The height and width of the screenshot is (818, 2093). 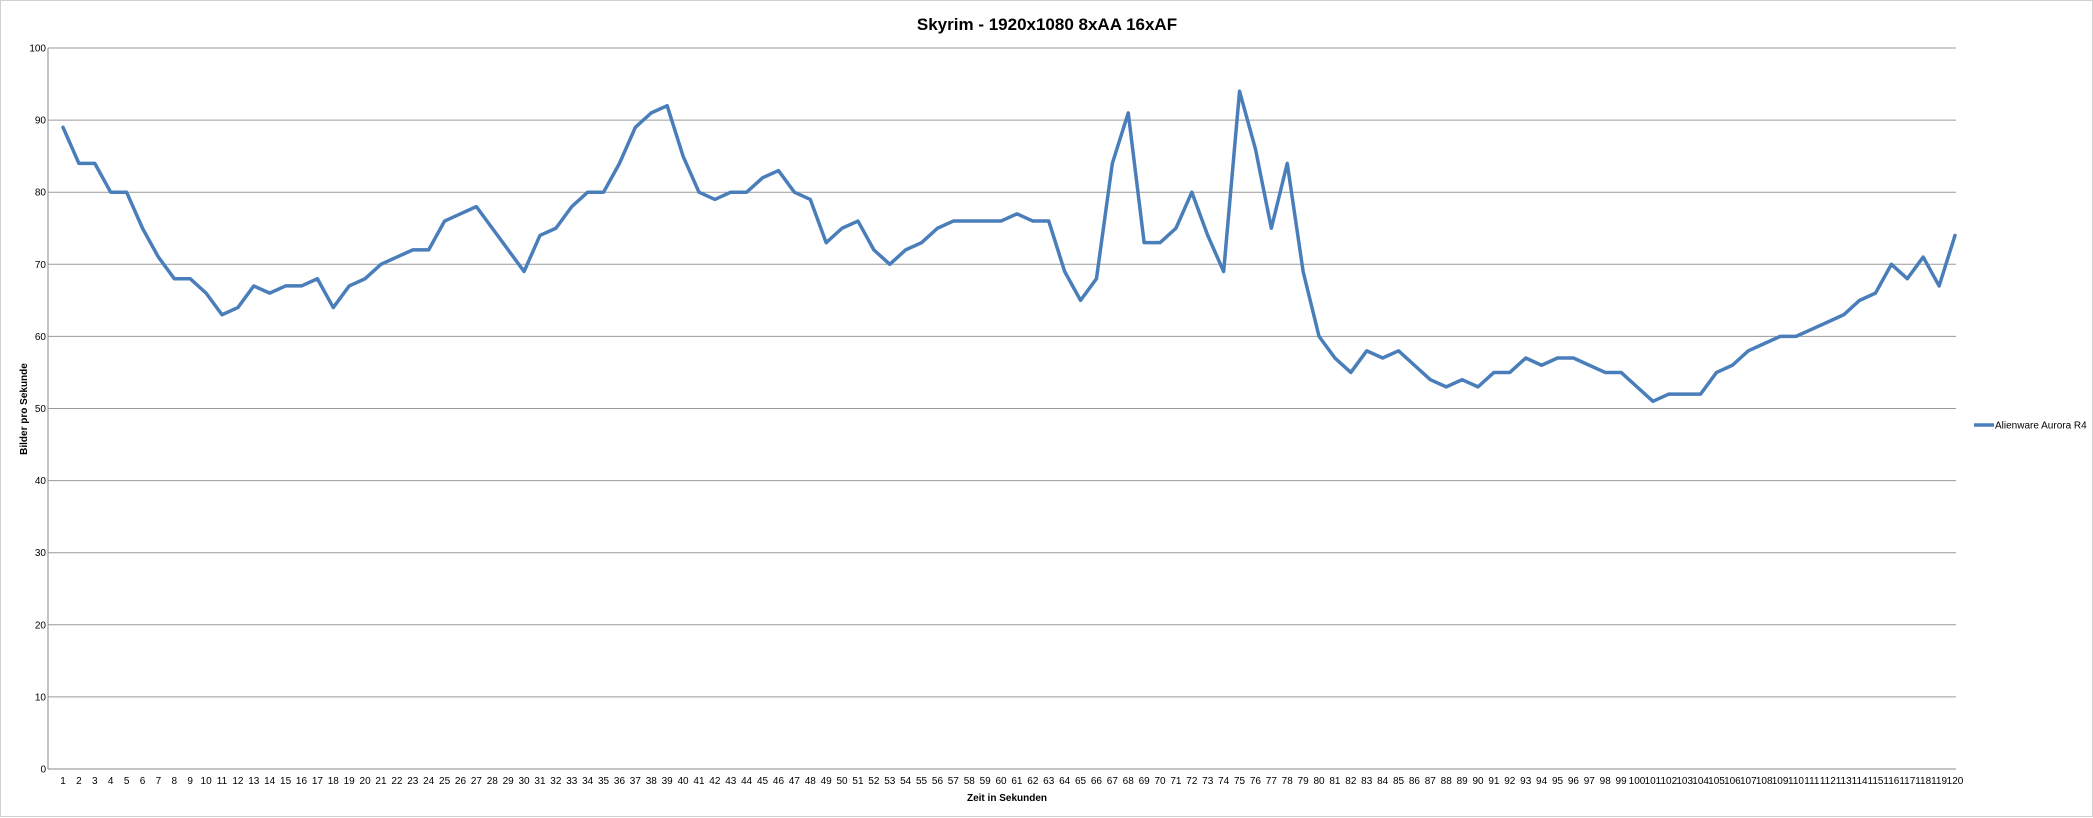 What do you see at coordinates (37, 410) in the screenshot?
I see `y-axis-ticks: 0 10 20 30 40 50 60 70 80 90 100` at bounding box center [37, 410].